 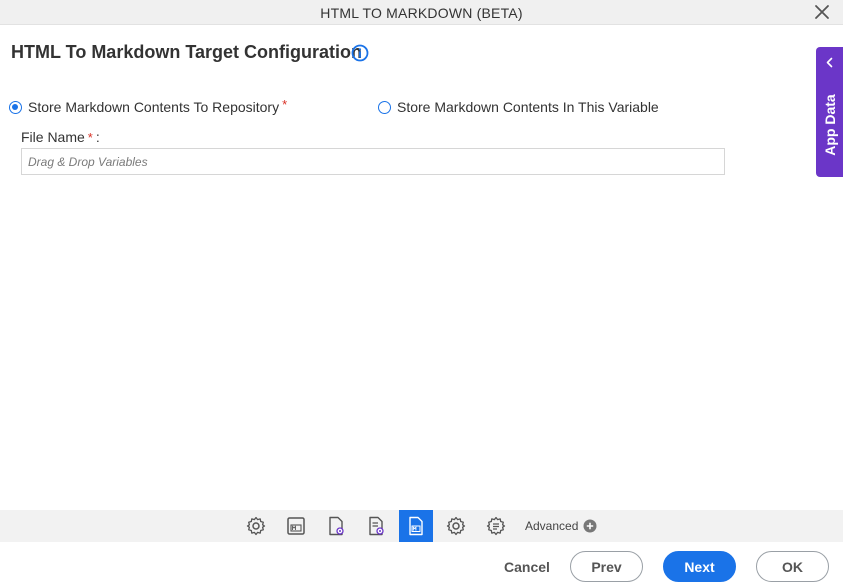 What do you see at coordinates (552, 526) in the screenshot?
I see `advanced-label: Advanced` at bounding box center [552, 526].